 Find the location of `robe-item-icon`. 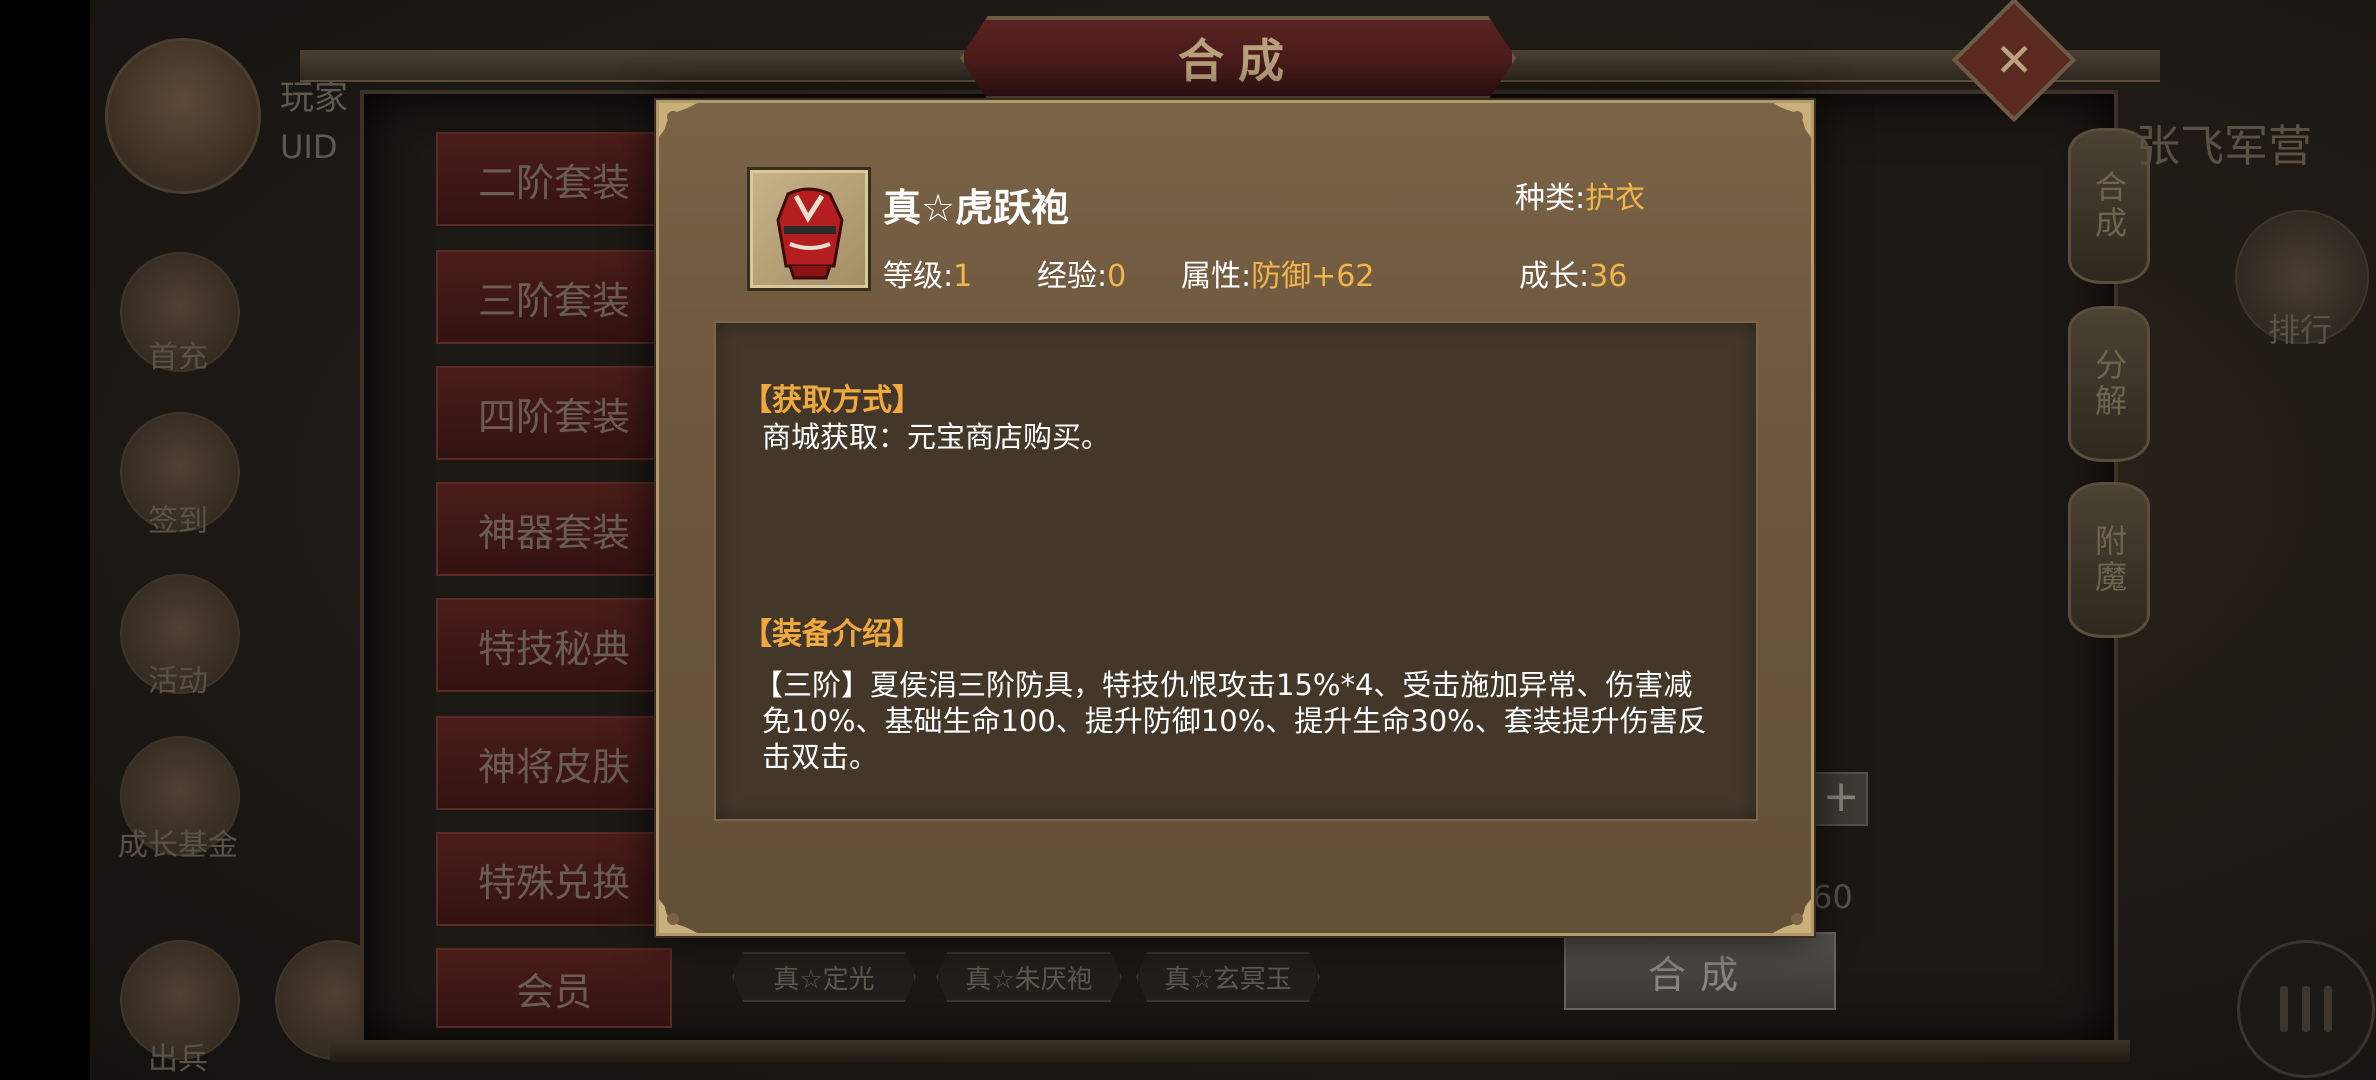

robe-item-icon is located at coordinates (809, 229).